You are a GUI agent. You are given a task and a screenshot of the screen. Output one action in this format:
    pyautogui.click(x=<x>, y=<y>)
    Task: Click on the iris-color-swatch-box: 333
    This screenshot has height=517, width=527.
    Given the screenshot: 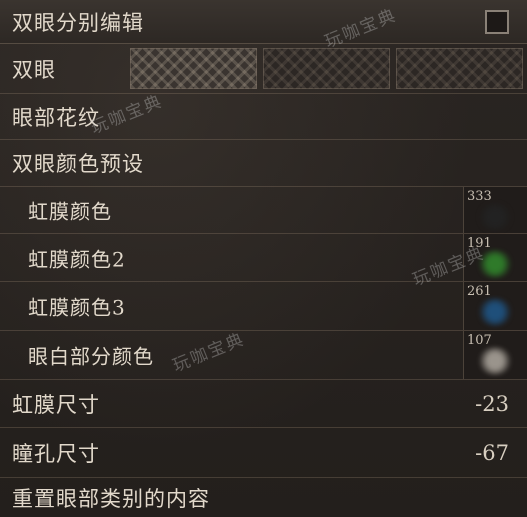 What is the action you would take?
    pyautogui.click(x=495, y=210)
    